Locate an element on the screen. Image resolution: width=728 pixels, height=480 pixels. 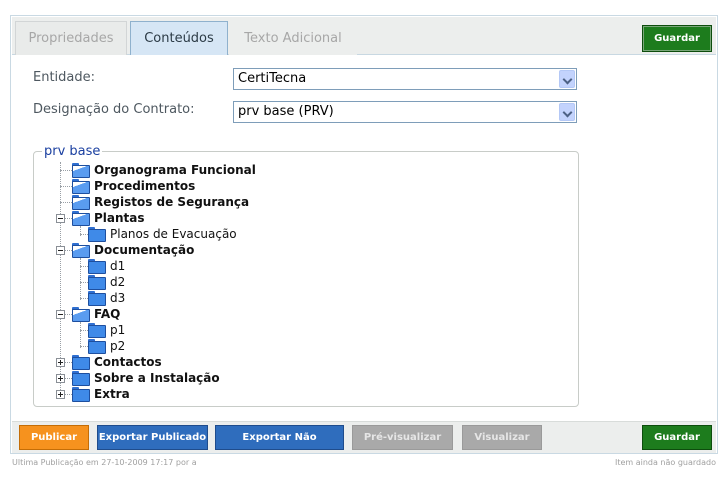
tree-node-label: Organograma Funcional is located at coordinates (175, 170).